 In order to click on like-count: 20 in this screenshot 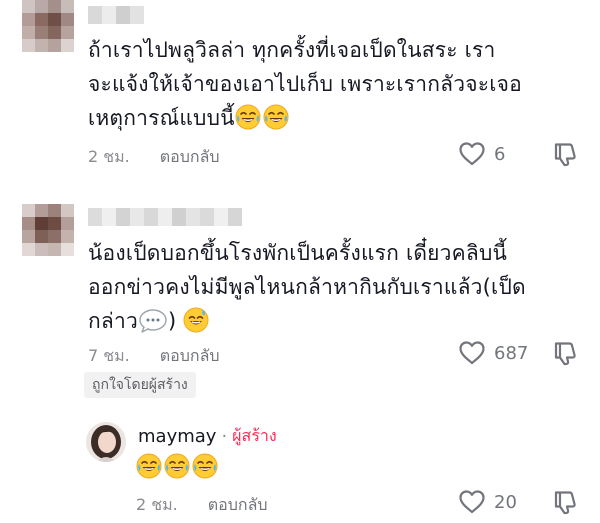, I will do `click(505, 502)`.